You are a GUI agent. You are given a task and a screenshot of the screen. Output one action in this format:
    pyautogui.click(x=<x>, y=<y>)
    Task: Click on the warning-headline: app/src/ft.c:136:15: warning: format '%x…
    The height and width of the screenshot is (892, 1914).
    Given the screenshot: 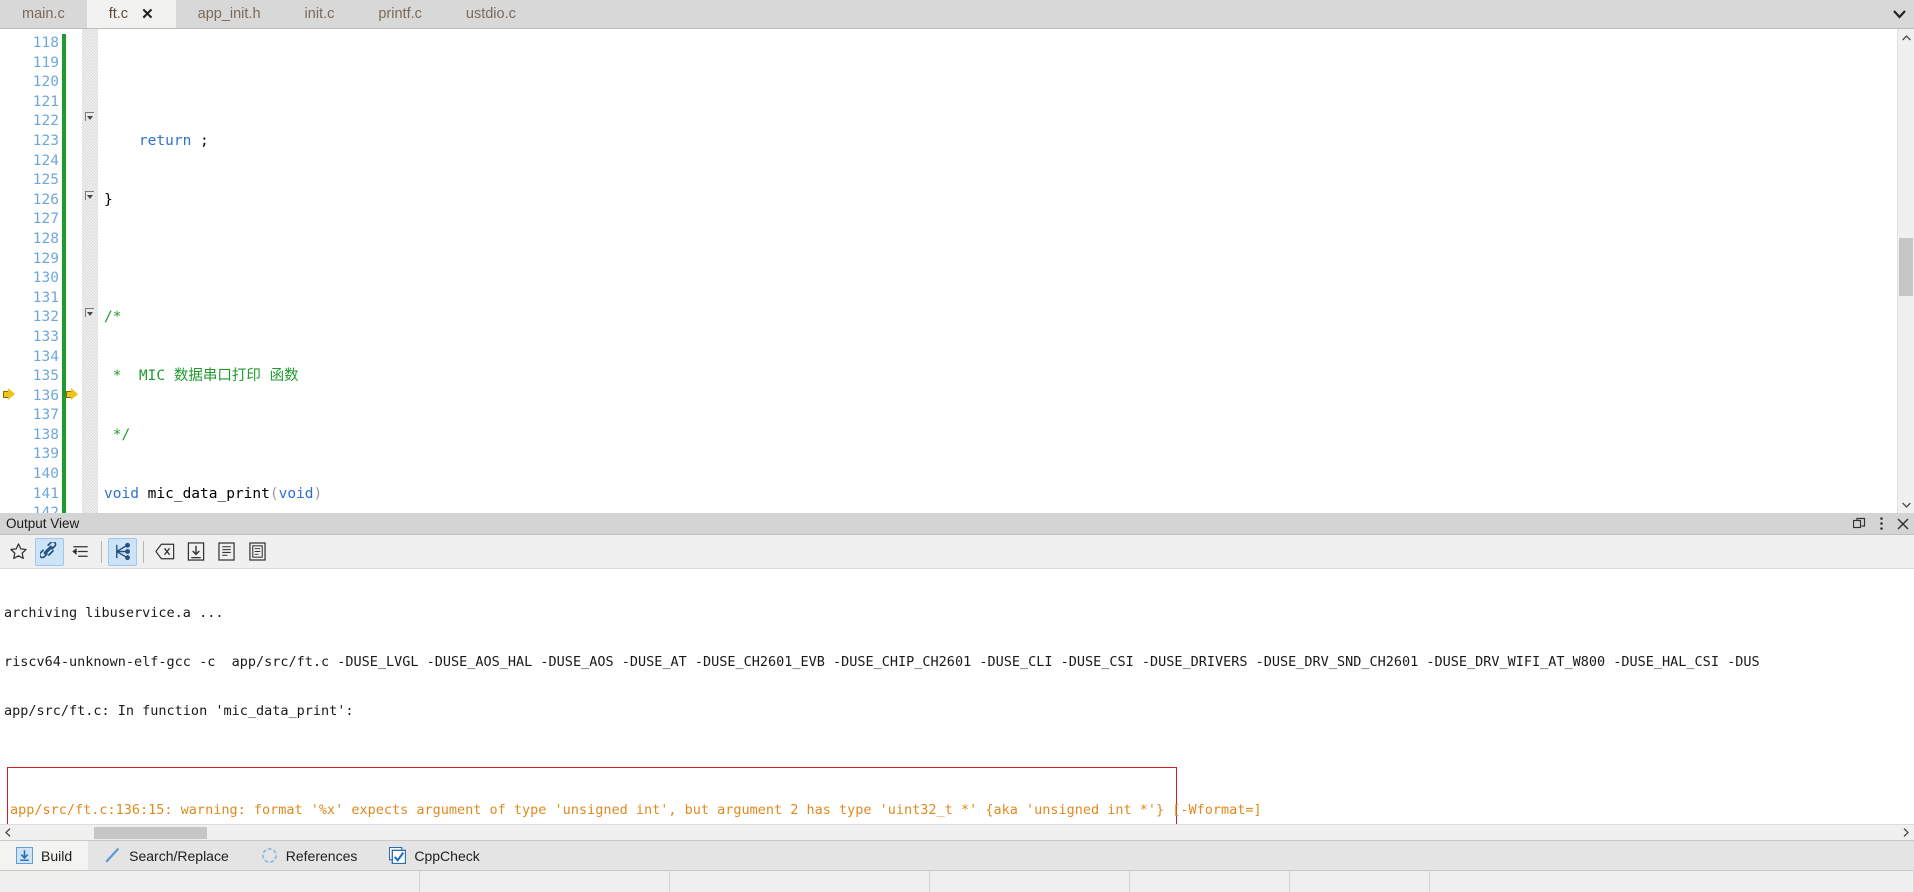 What is the action you would take?
    pyautogui.click(x=636, y=809)
    